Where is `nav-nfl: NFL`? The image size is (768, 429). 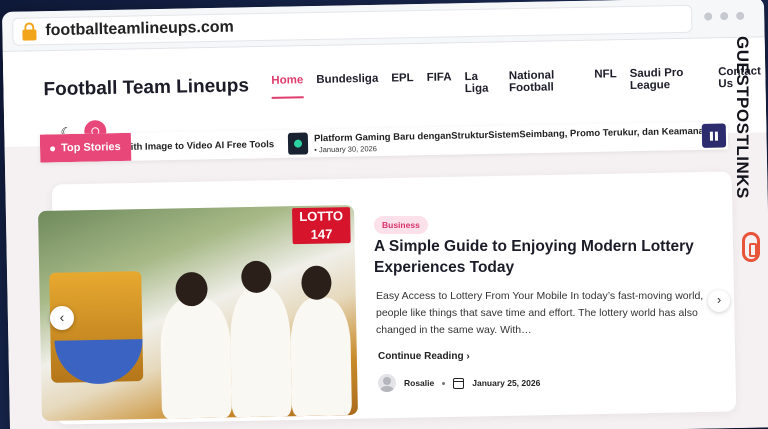
nav-nfl: NFL is located at coordinates (605, 80).